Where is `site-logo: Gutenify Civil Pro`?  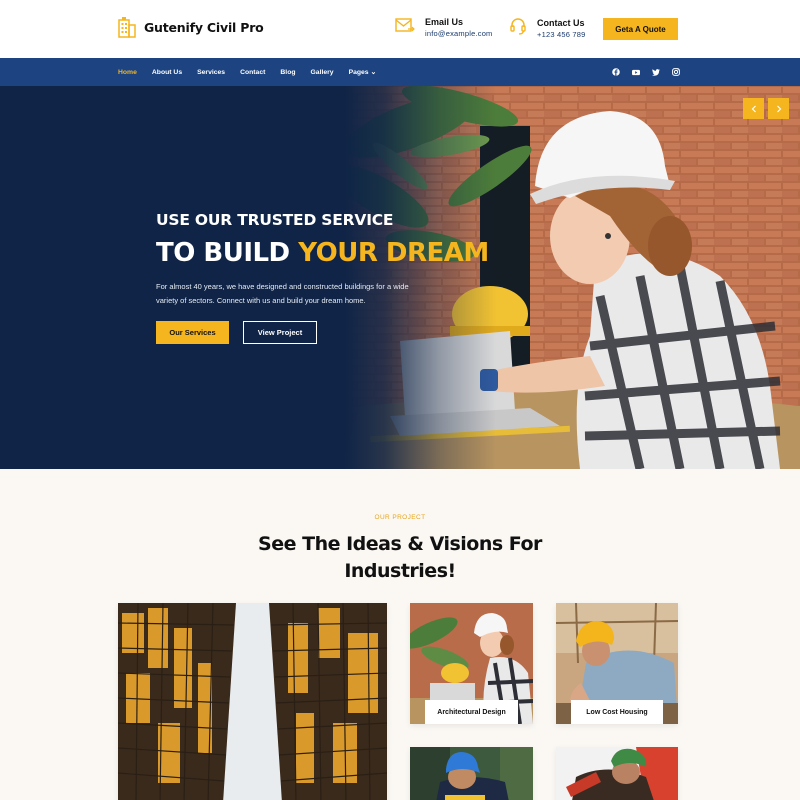 site-logo: Gutenify Civil Pro is located at coordinates (191, 27).